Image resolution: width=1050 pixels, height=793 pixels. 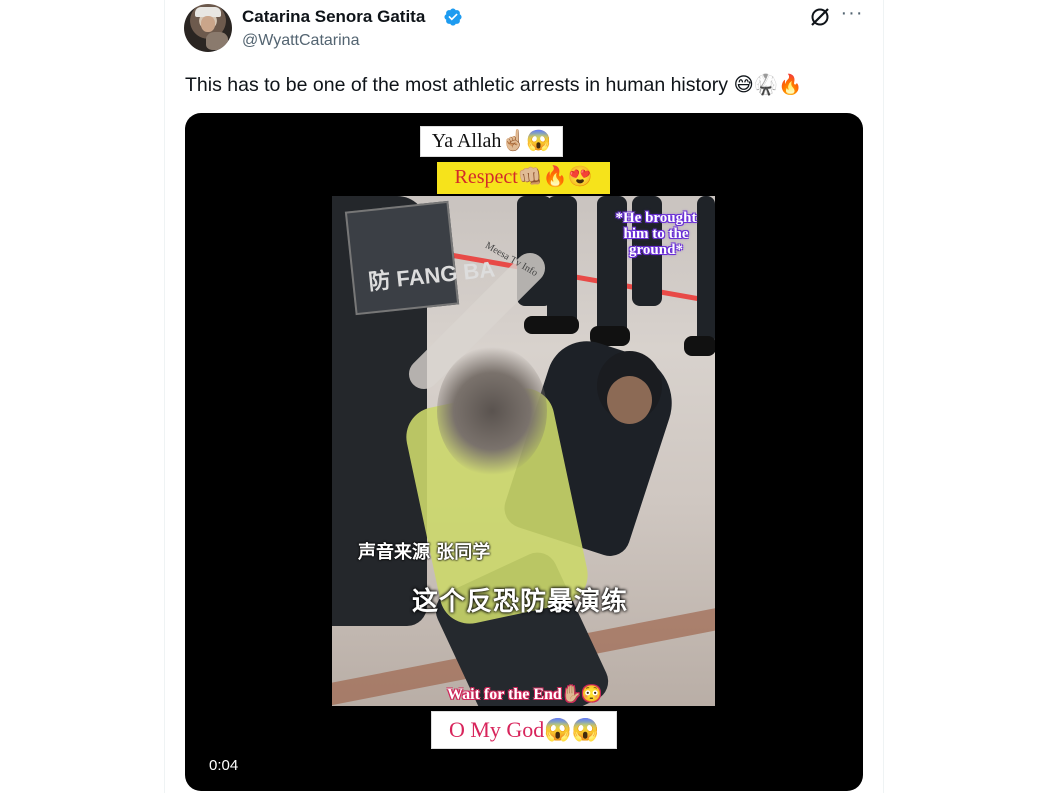 What do you see at coordinates (424, 552) in the screenshot?
I see `subtitle-source: 声音来源 张同学` at bounding box center [424, 552].